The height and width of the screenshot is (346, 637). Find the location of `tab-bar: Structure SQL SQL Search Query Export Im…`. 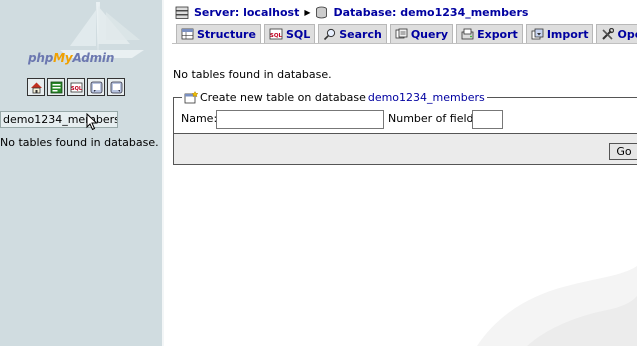

tab-bar: Structure SQL SQL Search Query Export Im… is located at coordinates (406, 33).